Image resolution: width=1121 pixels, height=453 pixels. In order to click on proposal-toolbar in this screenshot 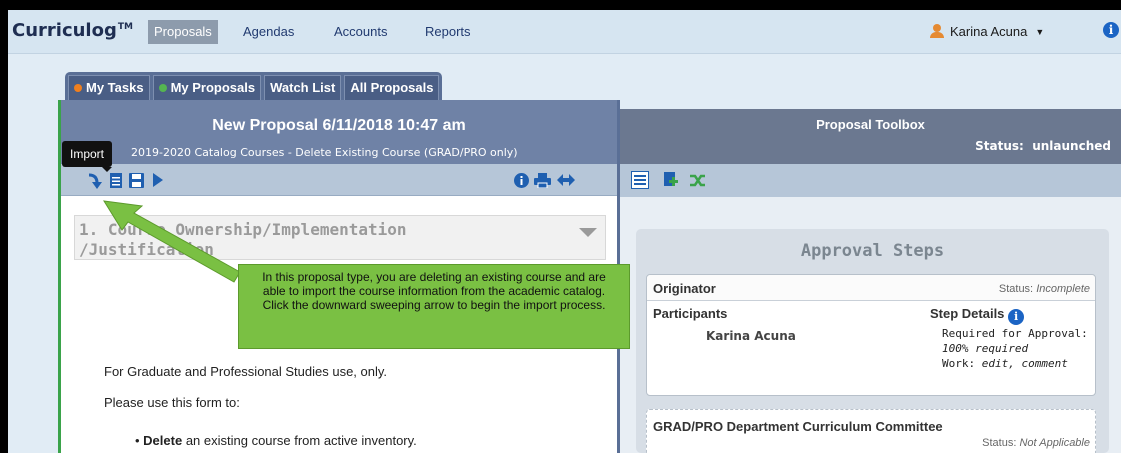, I will do `click(339, 180)`.